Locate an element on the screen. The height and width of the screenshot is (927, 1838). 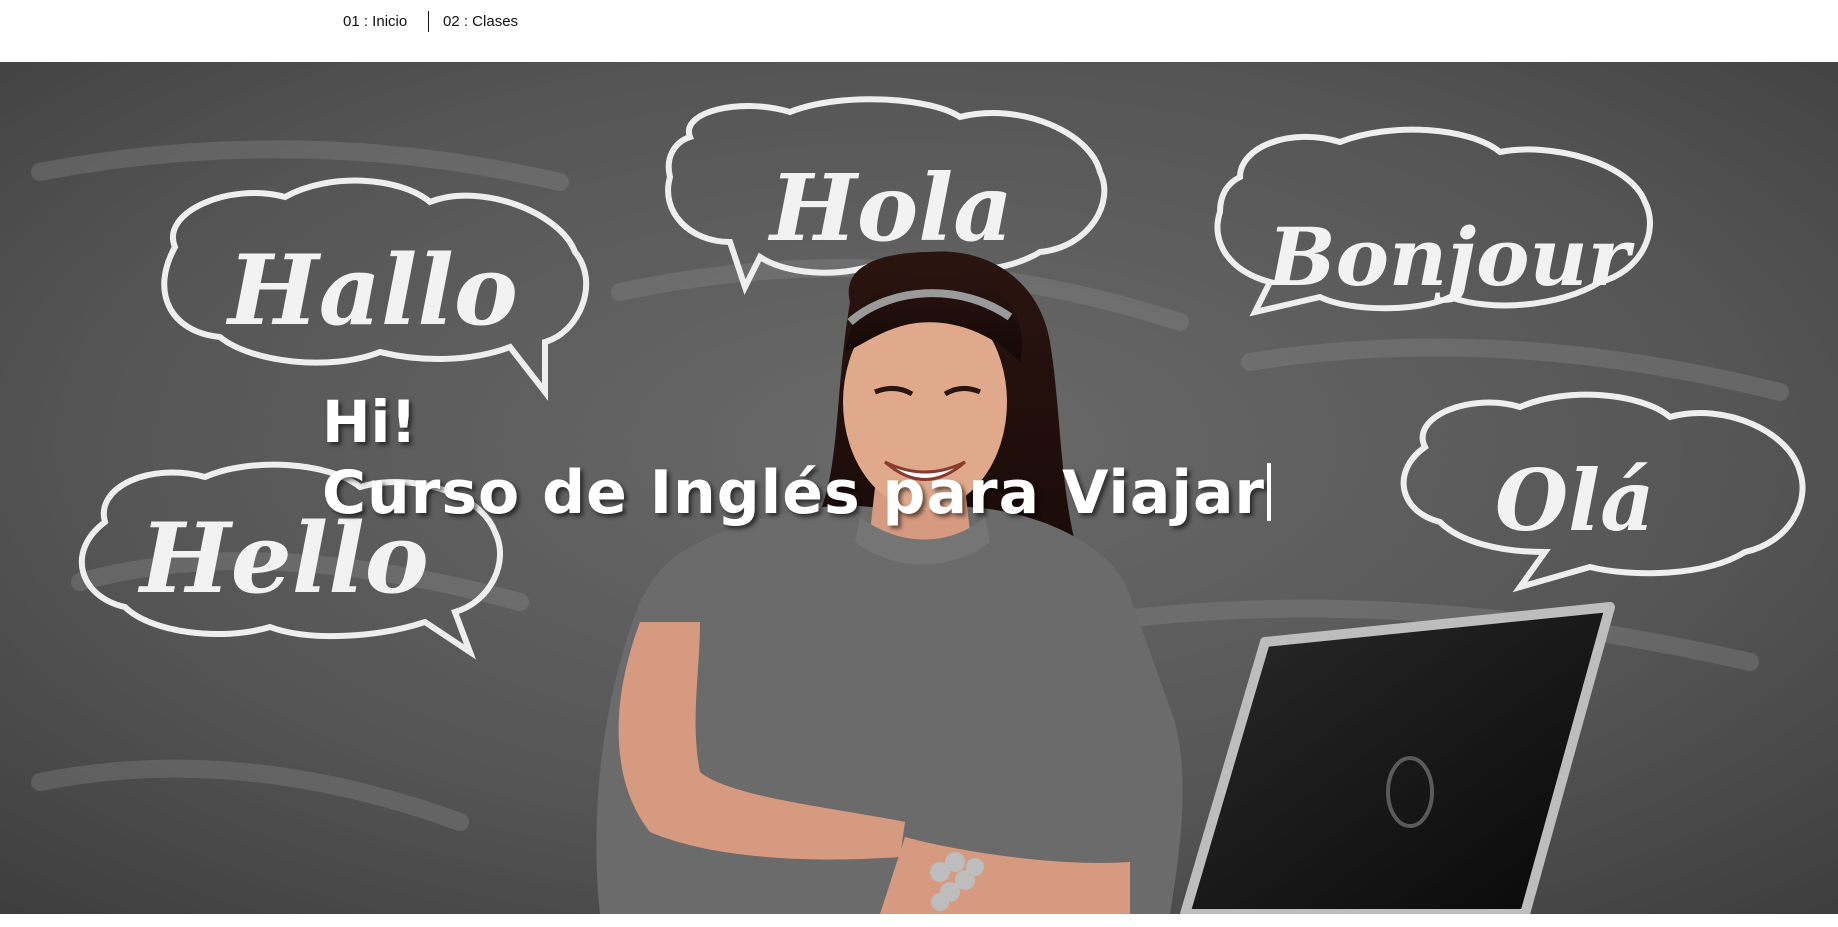
nav-separator is located at coordinates (428, 21).